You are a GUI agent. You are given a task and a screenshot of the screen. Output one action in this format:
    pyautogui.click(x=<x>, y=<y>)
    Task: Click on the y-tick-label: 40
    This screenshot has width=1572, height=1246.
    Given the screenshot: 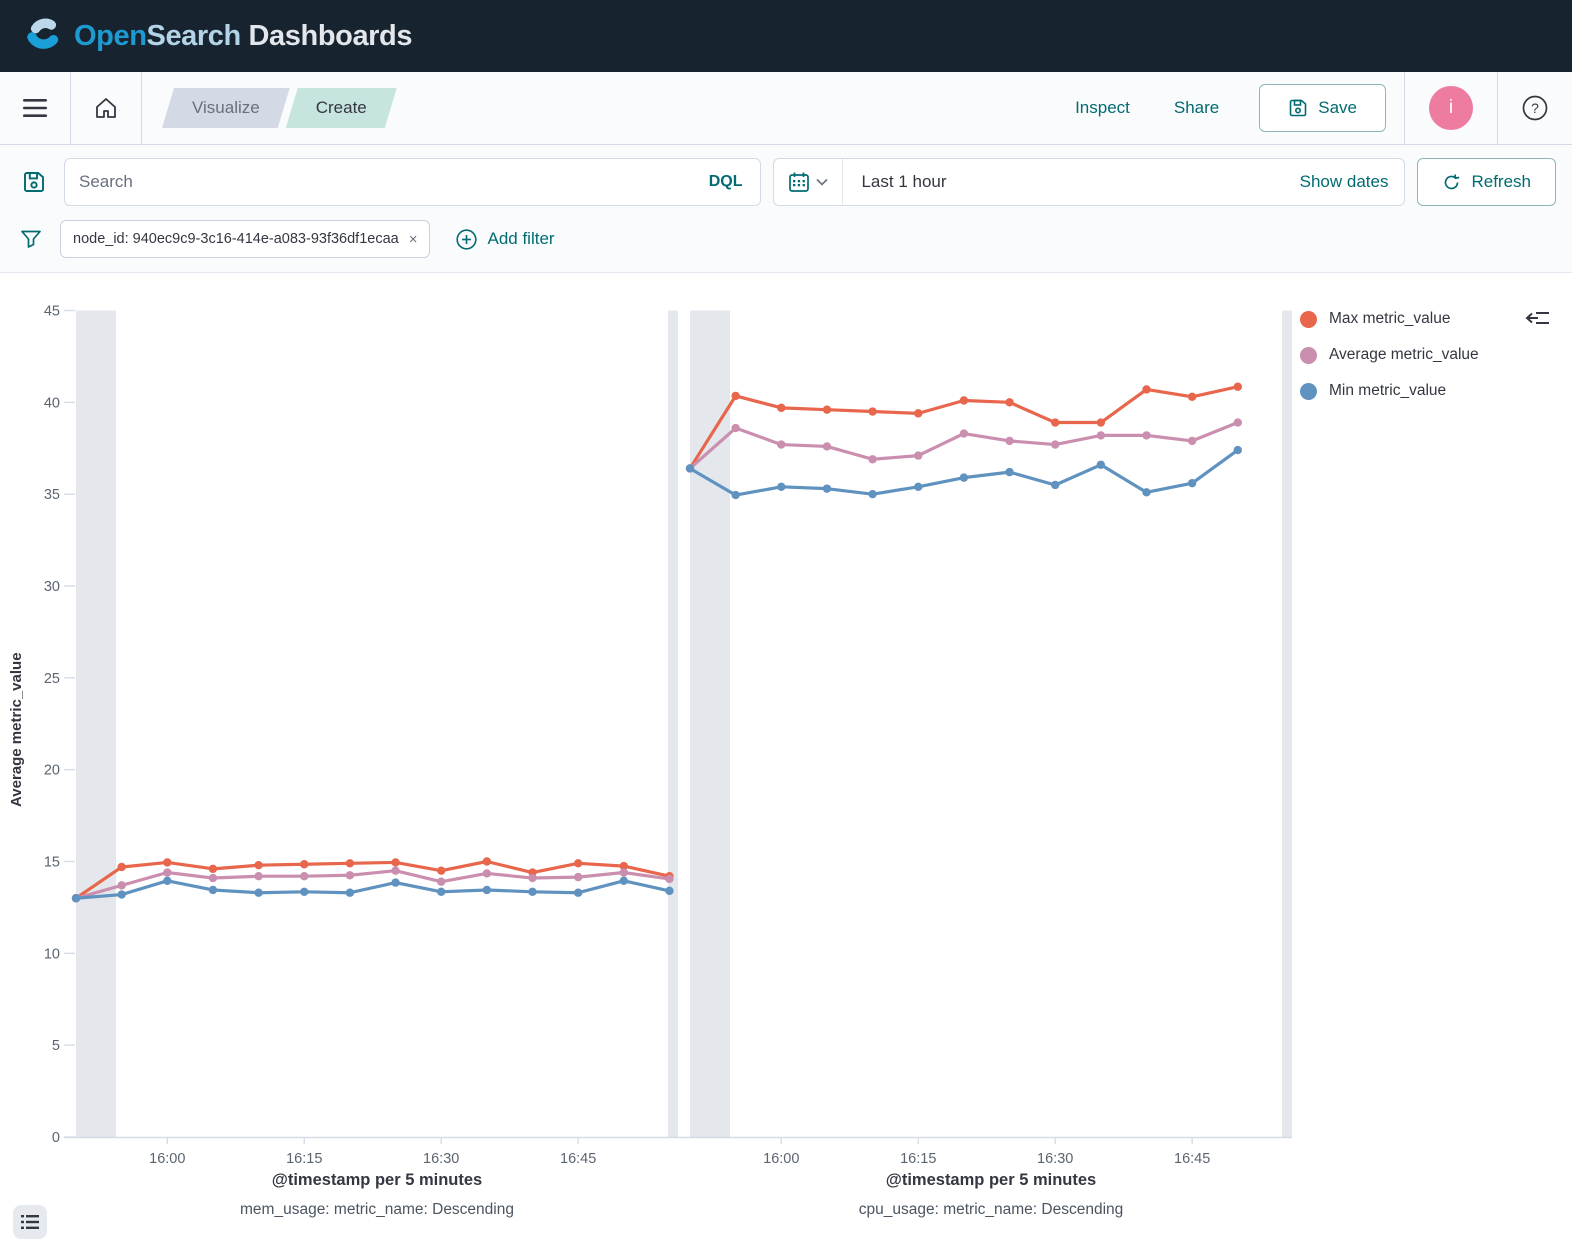 What is the action you would take?
    pyautogui.click(x=52, y=403)
    